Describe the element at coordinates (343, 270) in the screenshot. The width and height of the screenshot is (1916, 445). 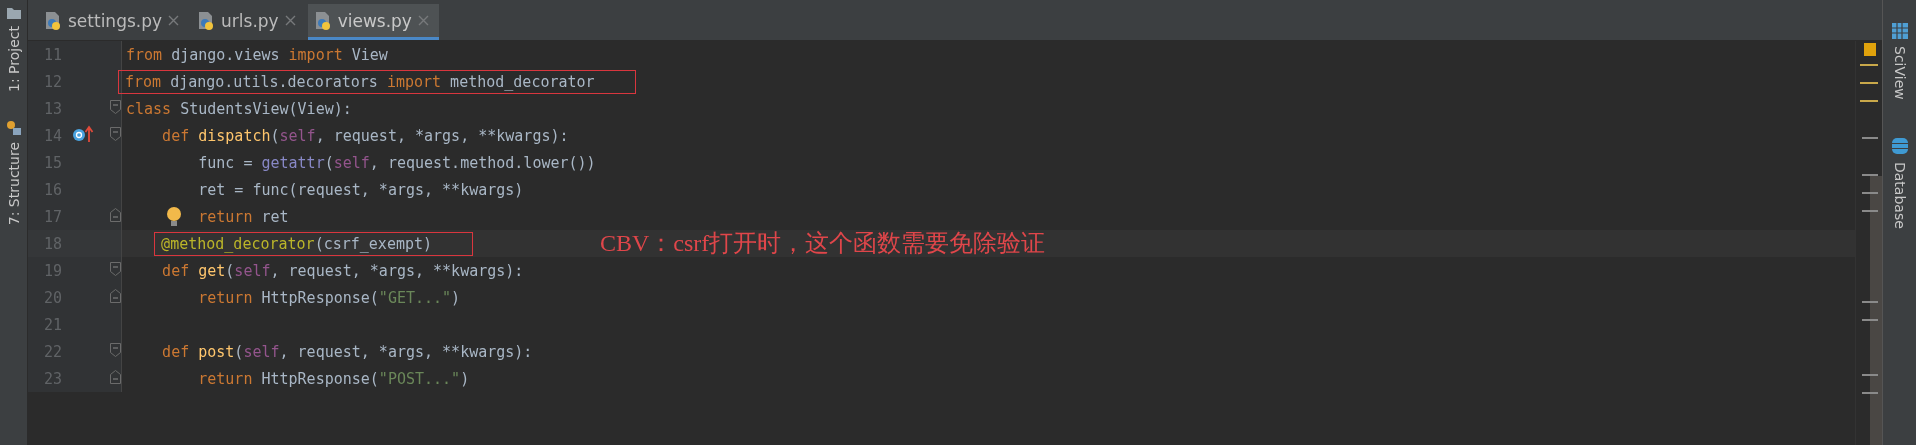
I see `code-line: def get(self, request, *args, **kwargs):` at that location.